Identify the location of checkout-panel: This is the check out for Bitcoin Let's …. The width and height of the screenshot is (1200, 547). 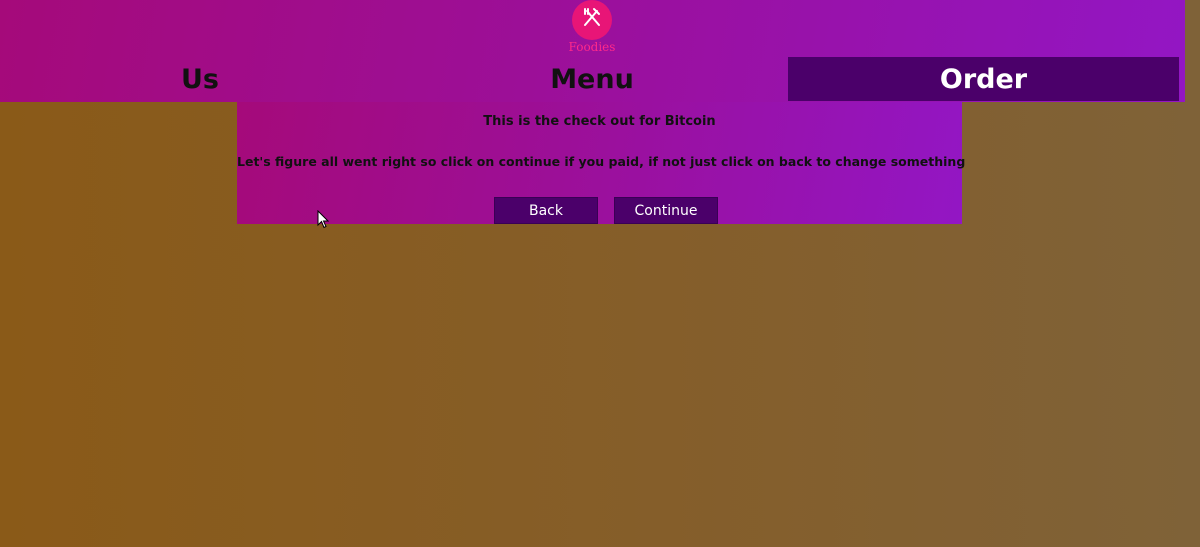
(601, 163).